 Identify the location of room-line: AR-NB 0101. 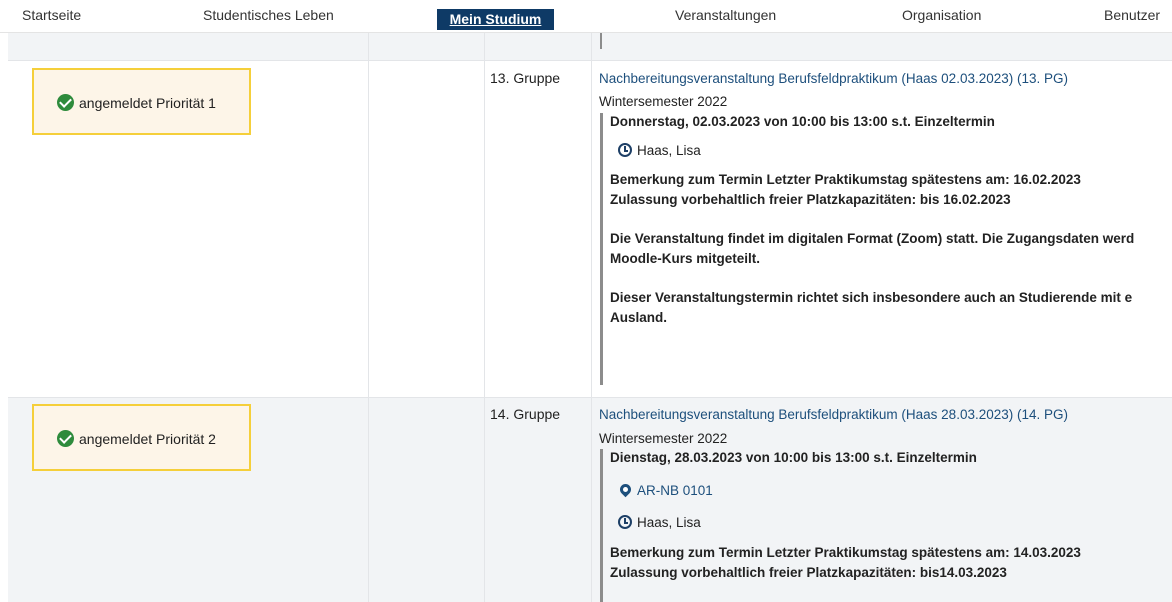
(665, 490).